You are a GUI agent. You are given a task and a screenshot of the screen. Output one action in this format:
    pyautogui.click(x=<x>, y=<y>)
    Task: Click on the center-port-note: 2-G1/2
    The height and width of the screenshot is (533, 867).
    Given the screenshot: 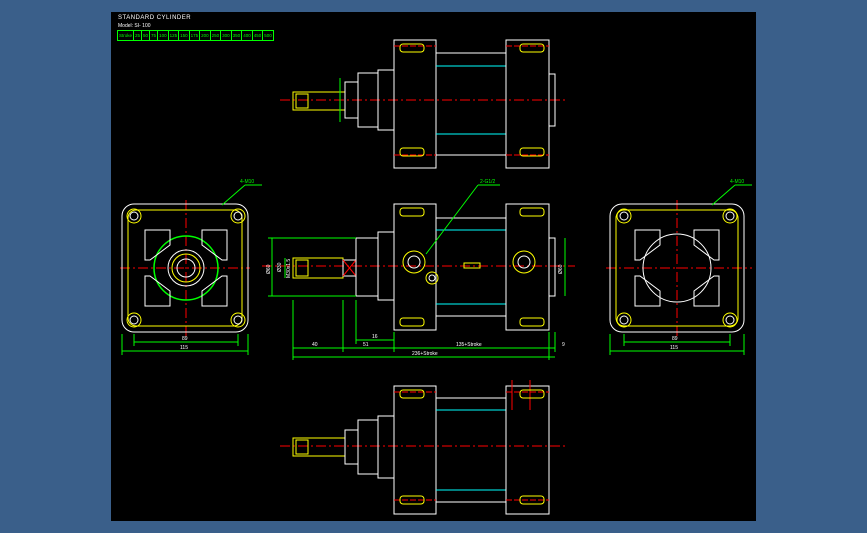 What is the action you would take?
    pyautogui.click(x=488, y=182)
    